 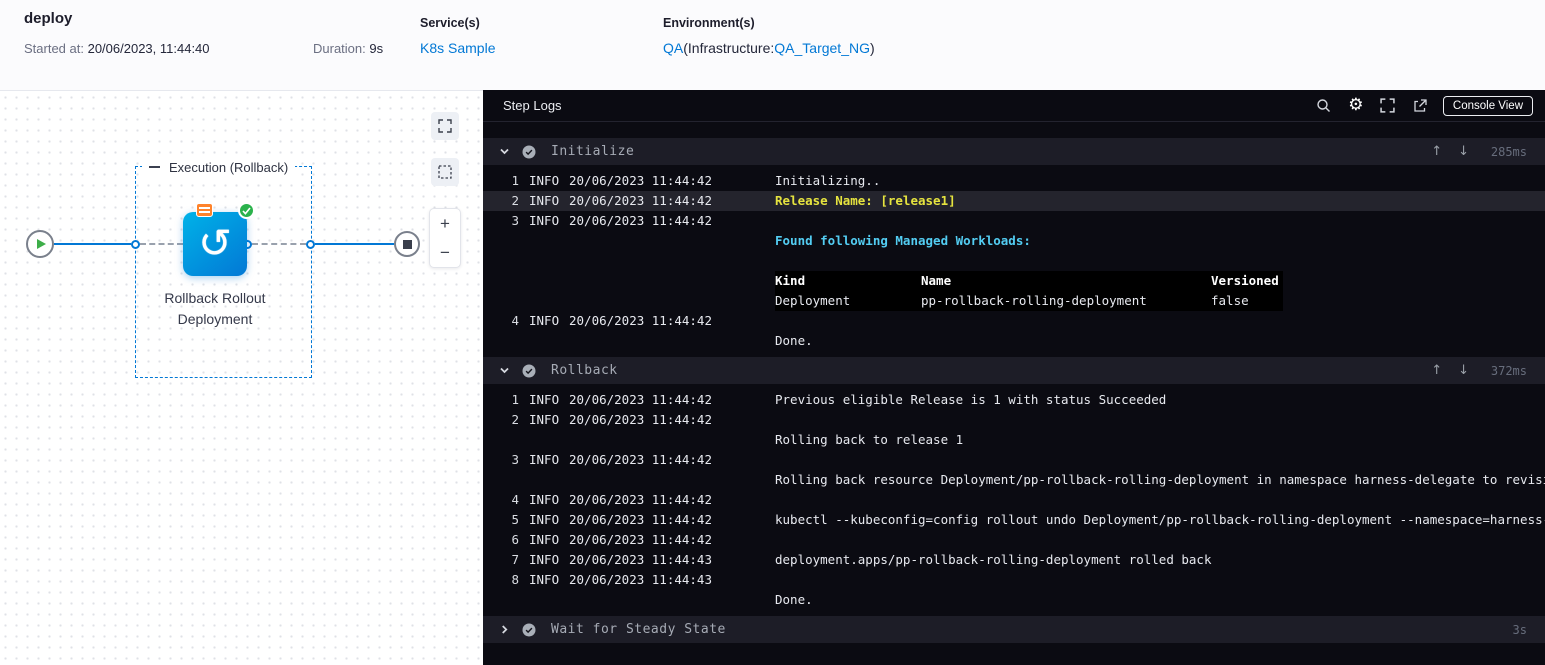 What do you see at coordinates (1014, 261) in the screenshot?
I see `log-row` at bounding box center [1014, 261].